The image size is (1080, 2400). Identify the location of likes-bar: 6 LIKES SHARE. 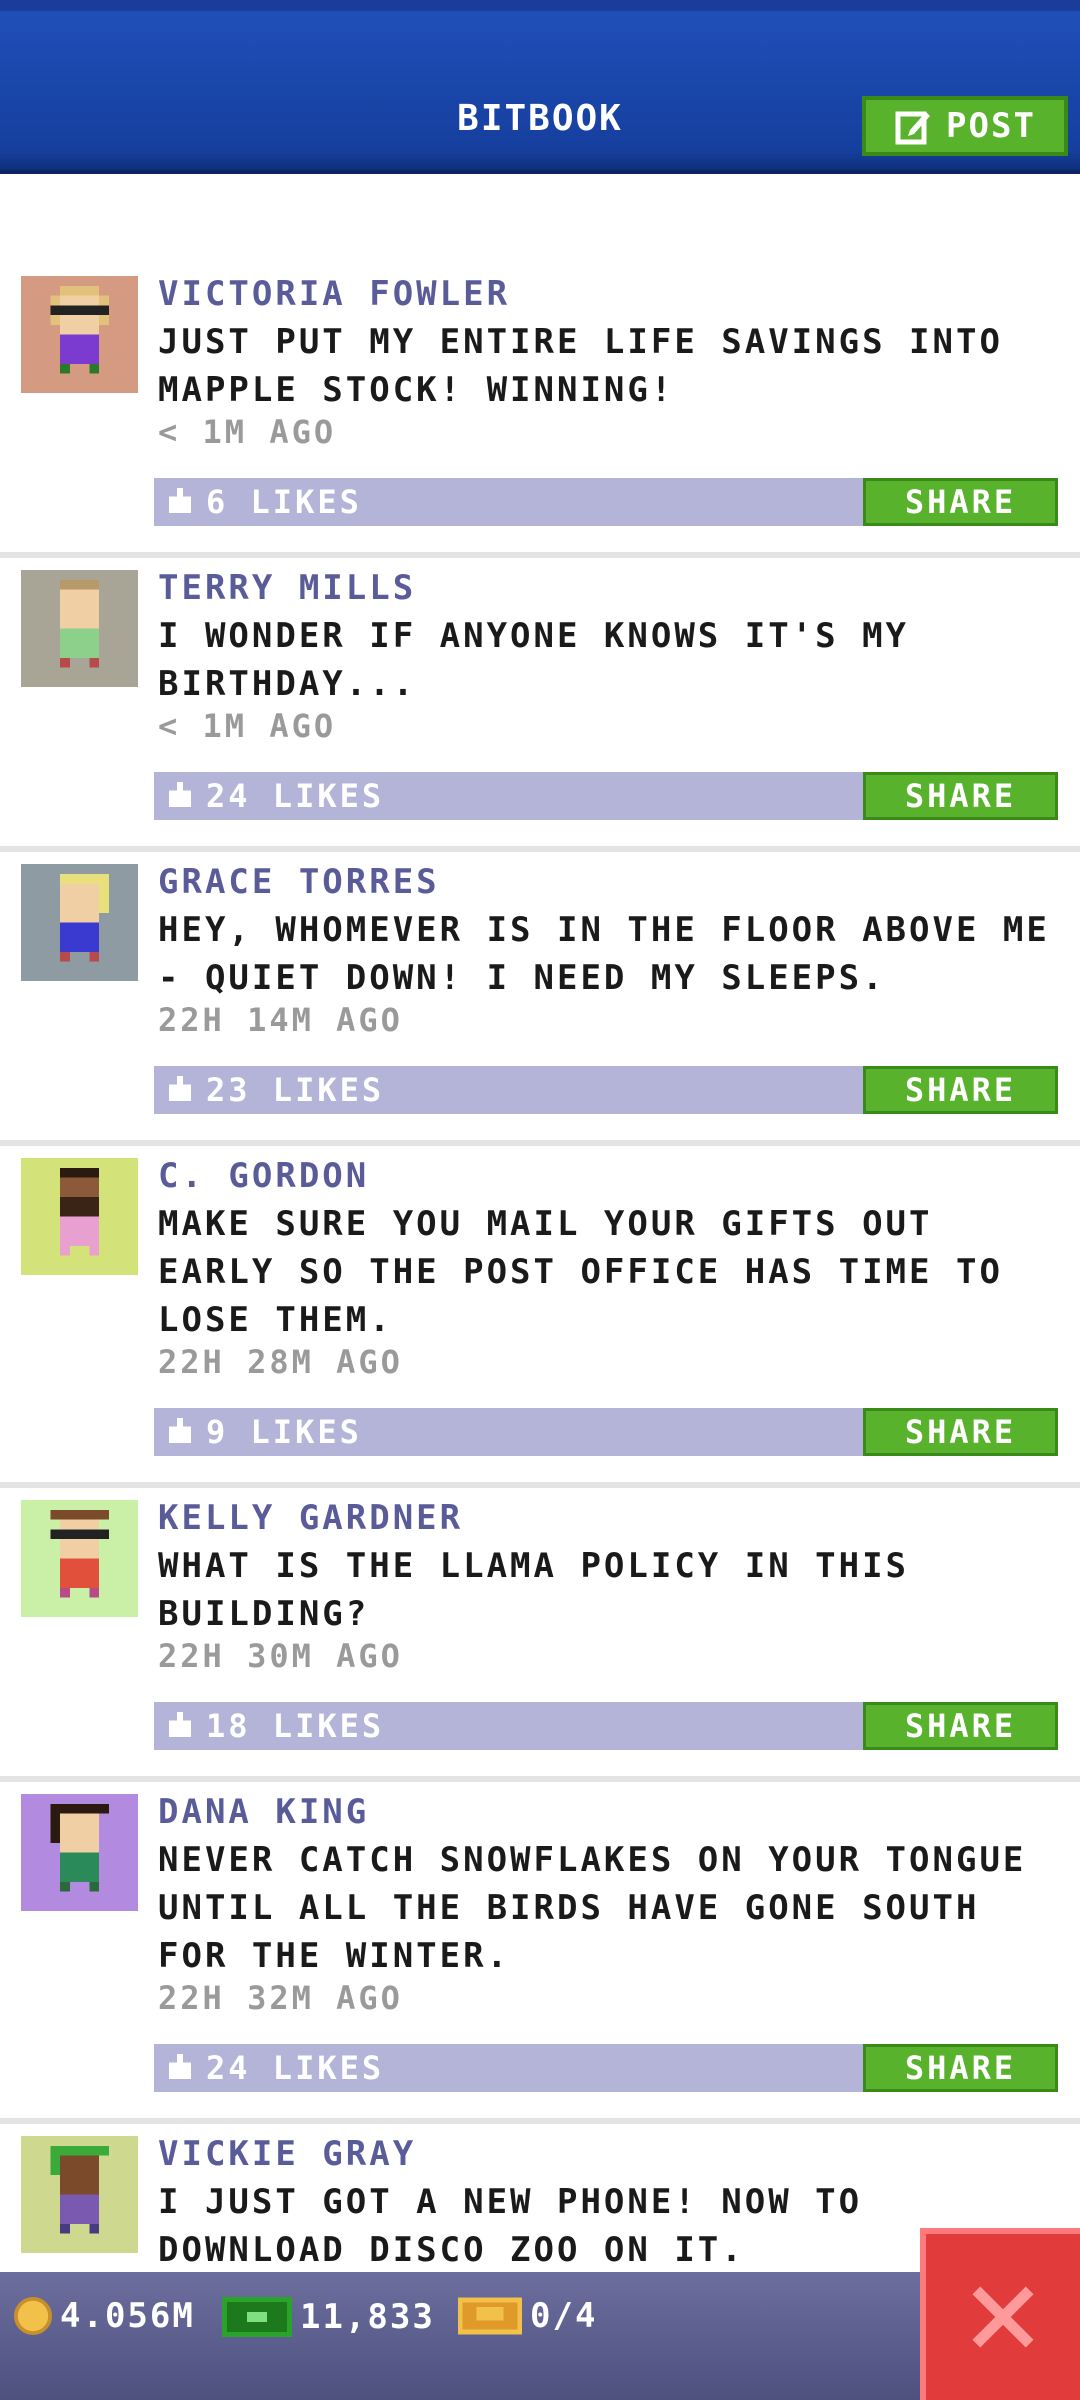
(606, 502).